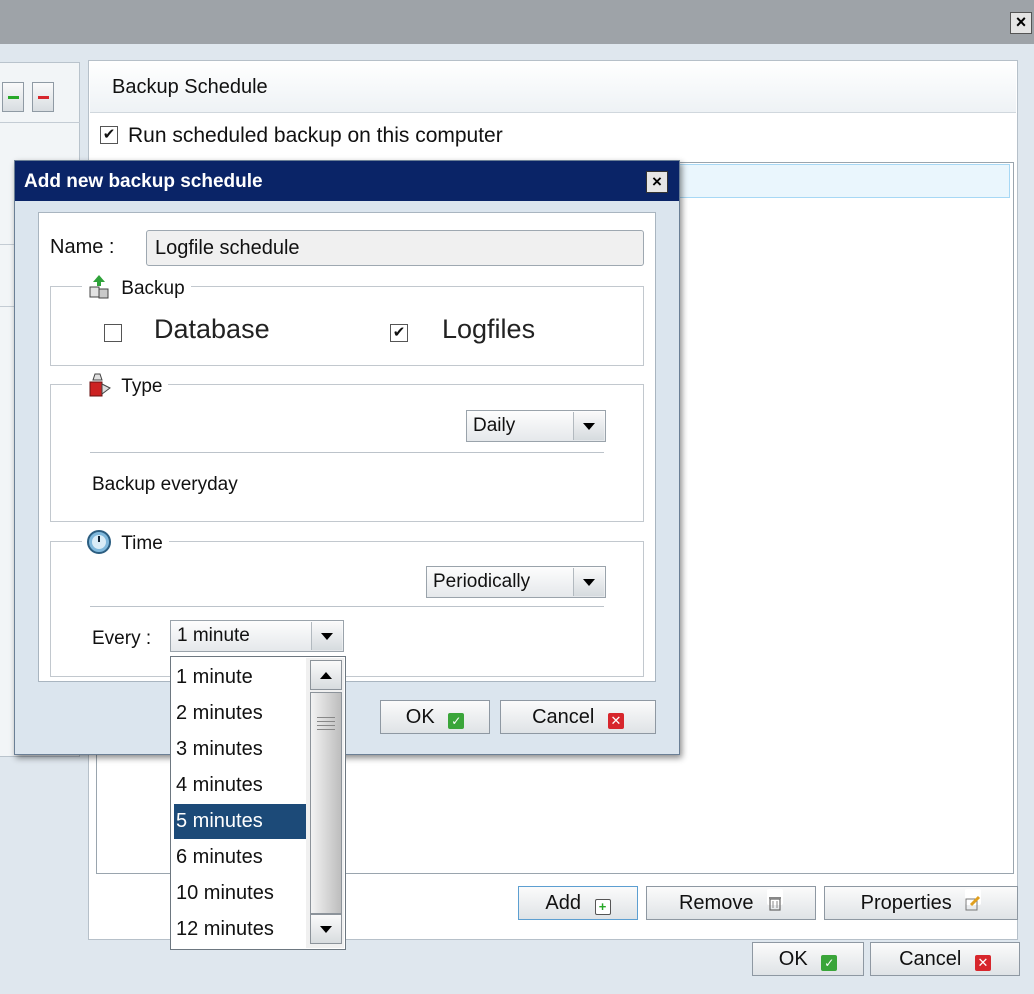 This screenshot has height=994, width=1034. I want to click on dropdown-option: 6 minutes, so click(242, 857).